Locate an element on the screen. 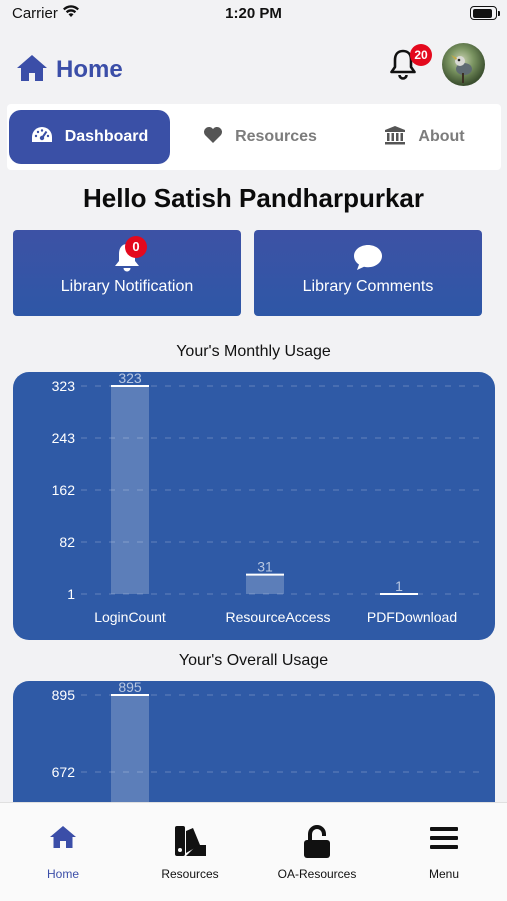  x-category-label: ResourceAccess is located at coordinates (277, 617).